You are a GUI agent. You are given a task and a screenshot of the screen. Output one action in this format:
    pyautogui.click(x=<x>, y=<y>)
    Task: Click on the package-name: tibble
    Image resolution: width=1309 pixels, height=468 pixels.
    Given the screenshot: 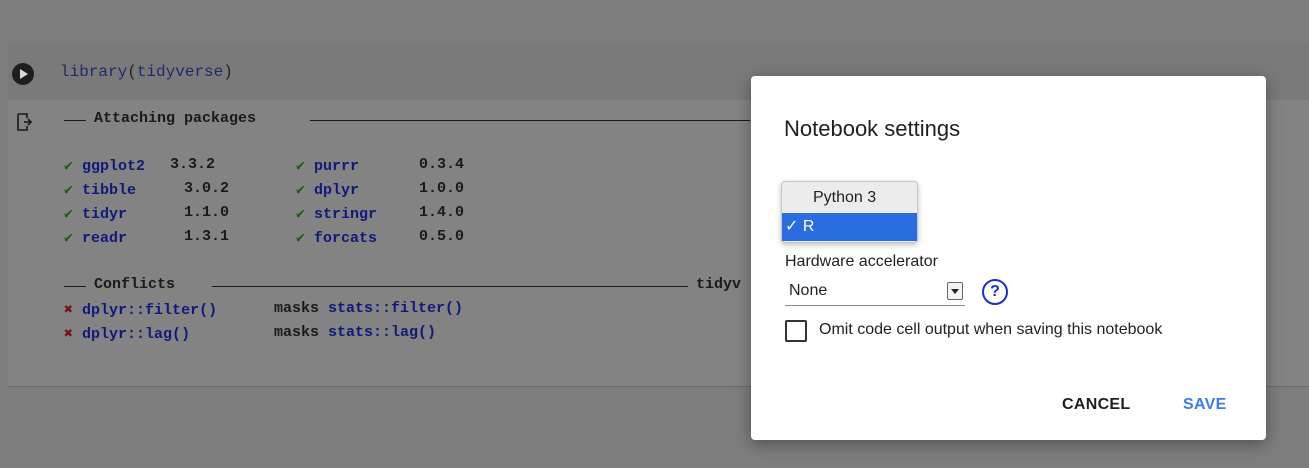 What is the action you would take?
    pyautogui.click(x=109, y=190)
    